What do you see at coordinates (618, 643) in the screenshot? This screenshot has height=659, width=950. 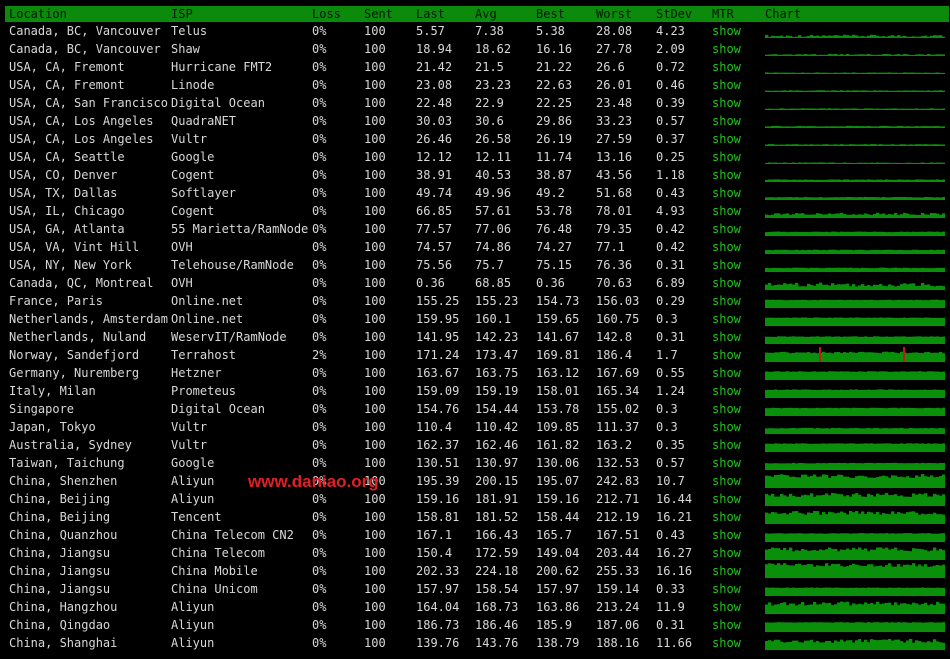 I see `cell-worst: 188.16` at bounding box center [618, 643].